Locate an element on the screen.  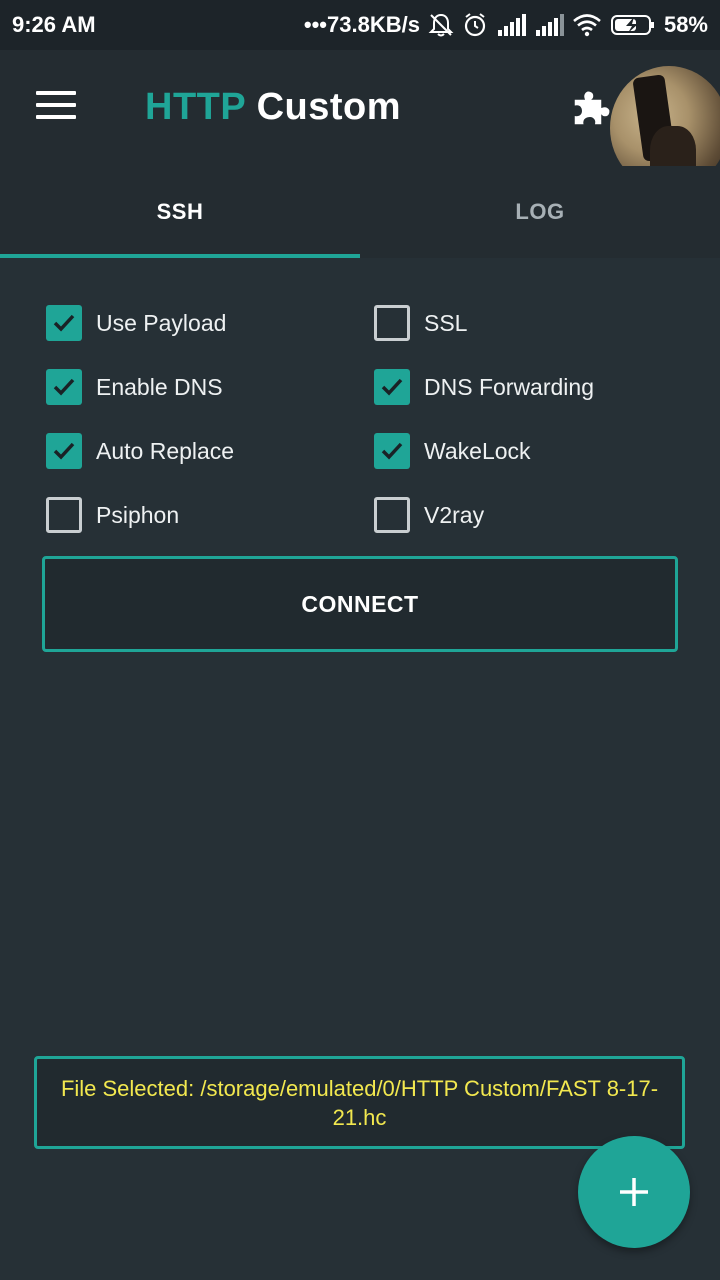
status-icons: •••73.8KB/s 58% is located at coordinates (506, 25).